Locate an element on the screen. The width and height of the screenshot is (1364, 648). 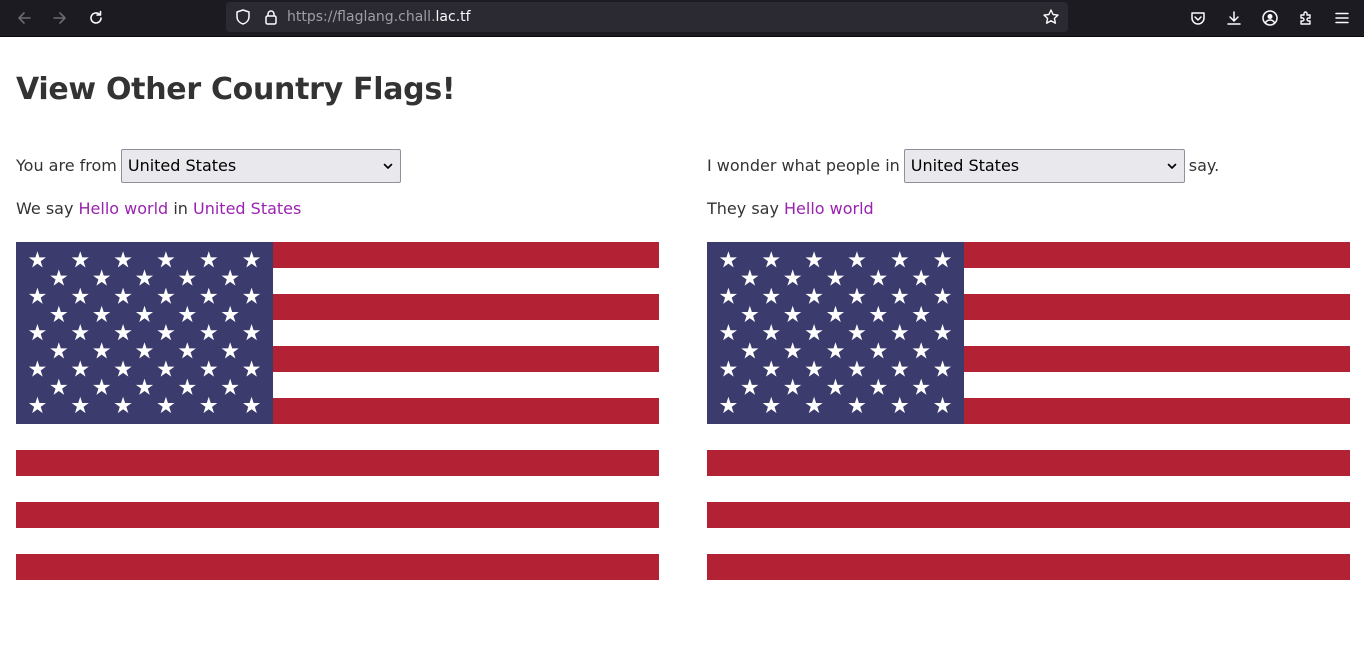
extensions-button is located at coordinates (1306, 18).